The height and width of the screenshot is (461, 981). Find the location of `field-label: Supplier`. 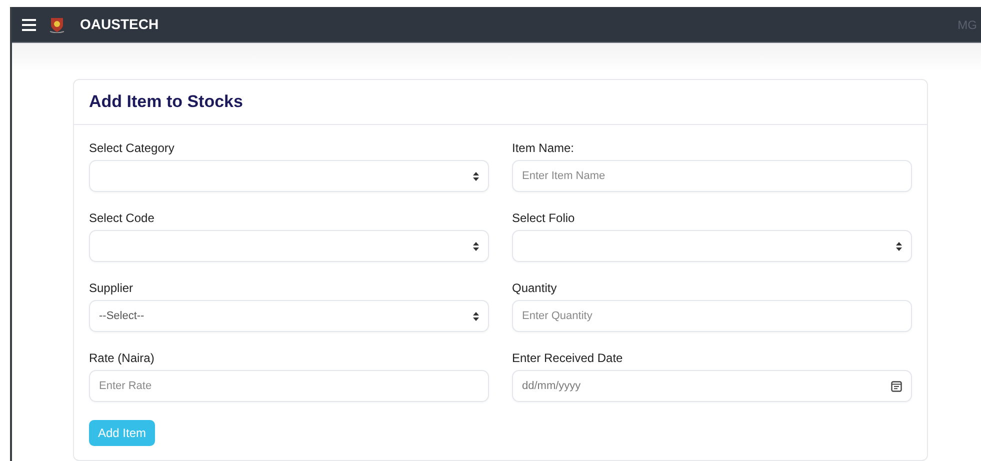

field-label: Supplier is located at coordinates (111, 289).